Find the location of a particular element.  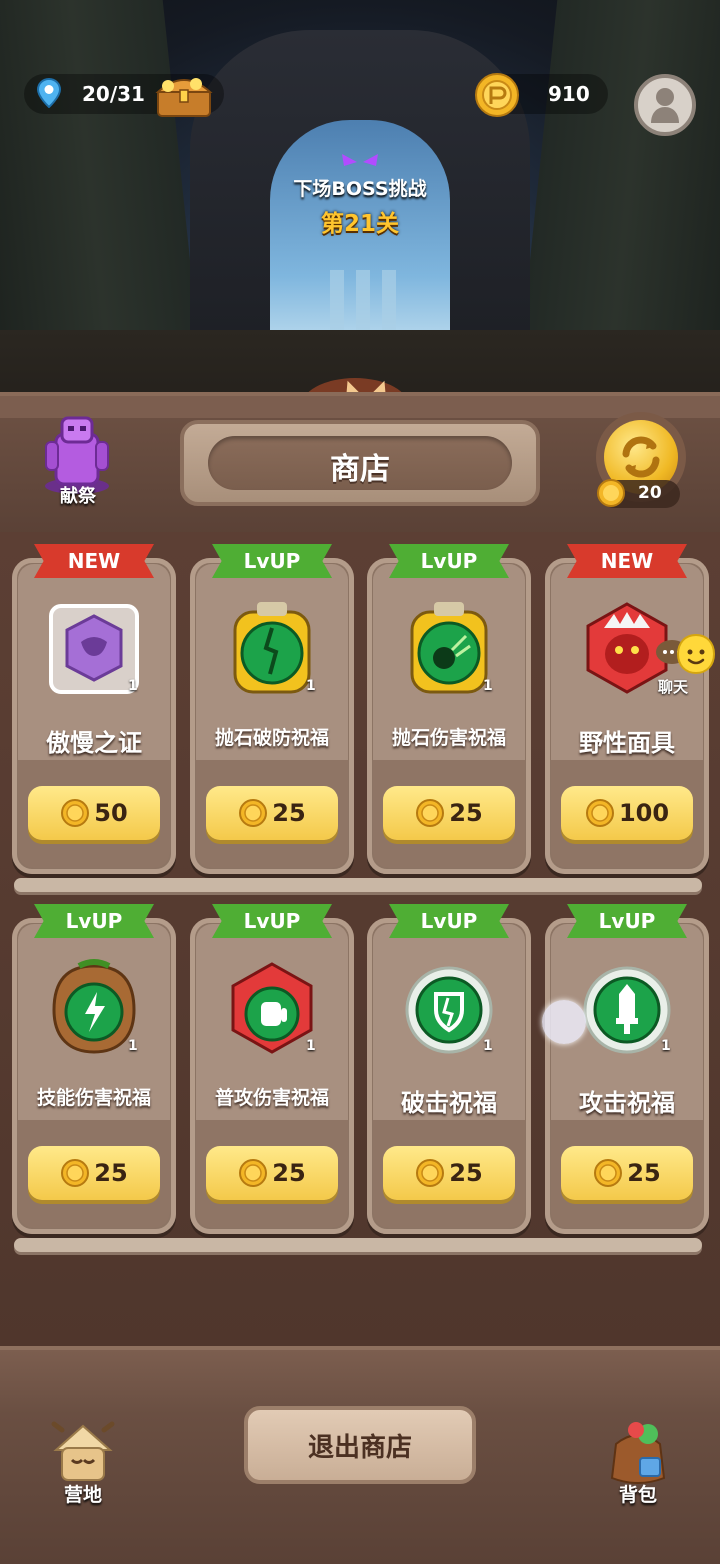

sacrifice-label: 献祭 is located at coordinates (78, 496).